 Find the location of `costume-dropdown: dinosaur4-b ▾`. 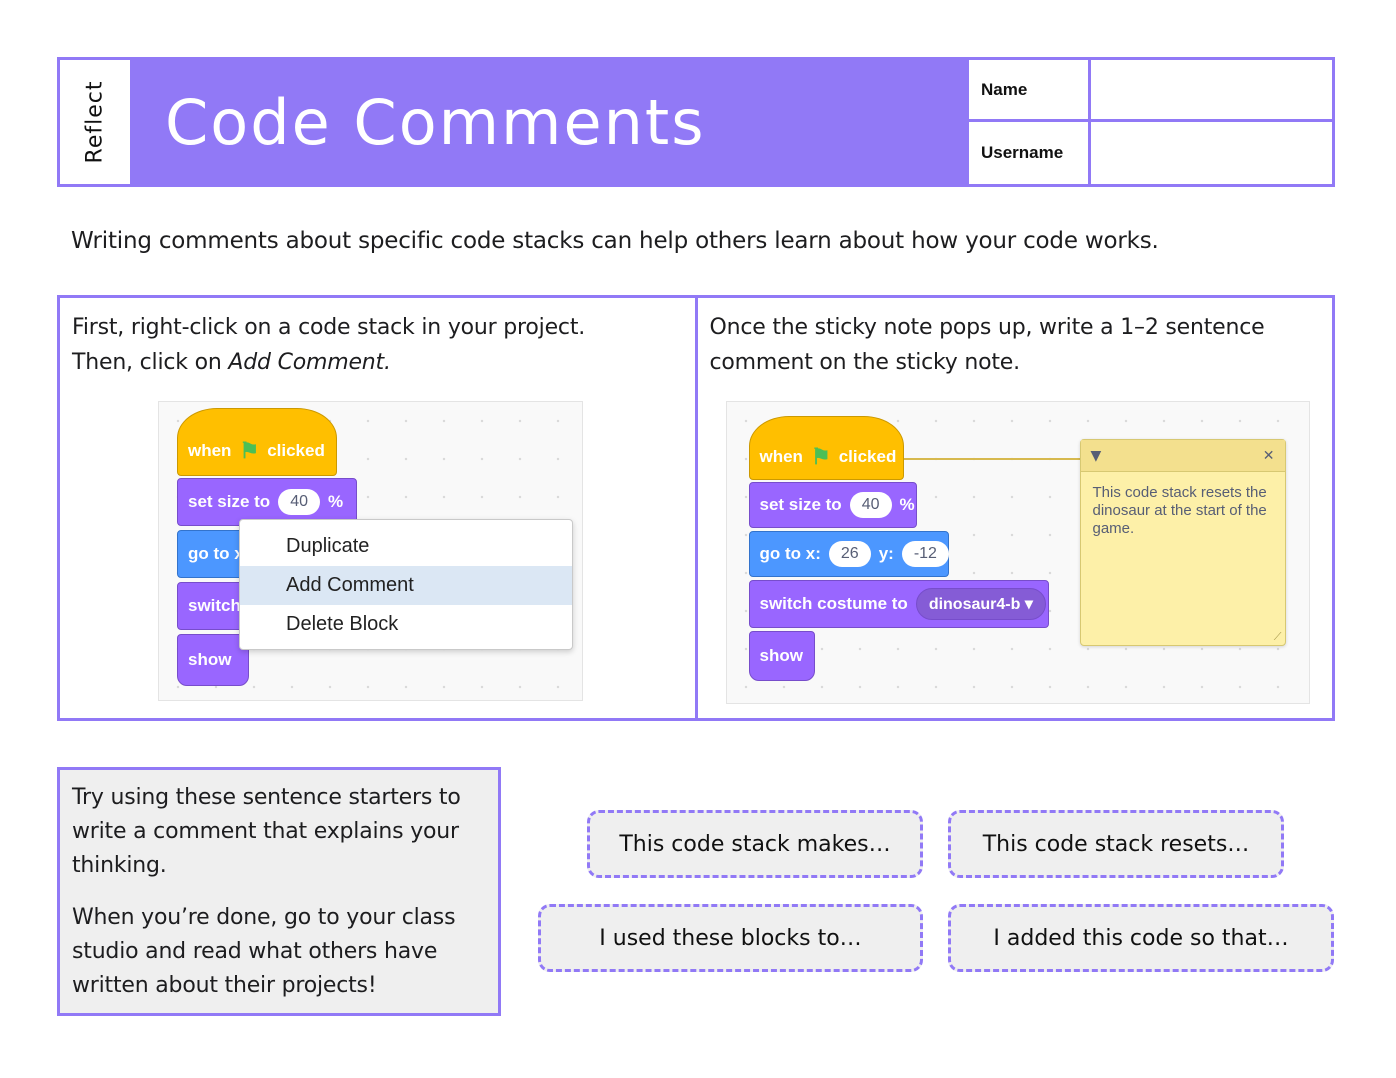

costume-dropdown: dinosaur4-b ▾ is located at coordinates (980, 604).